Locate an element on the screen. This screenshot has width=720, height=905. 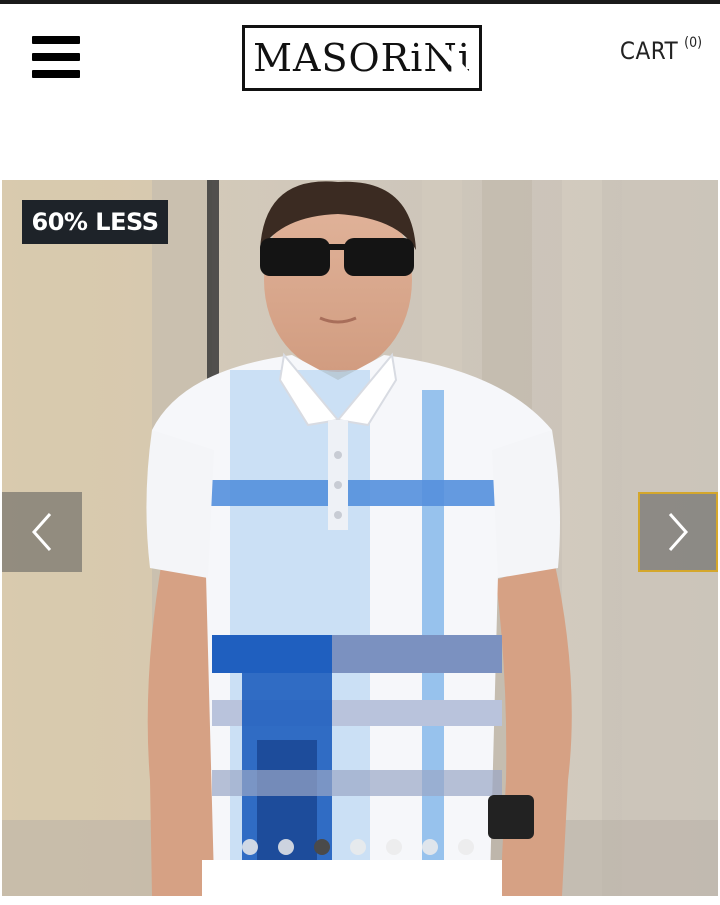
chevron-right-icon is located at coordinates (678, 532).